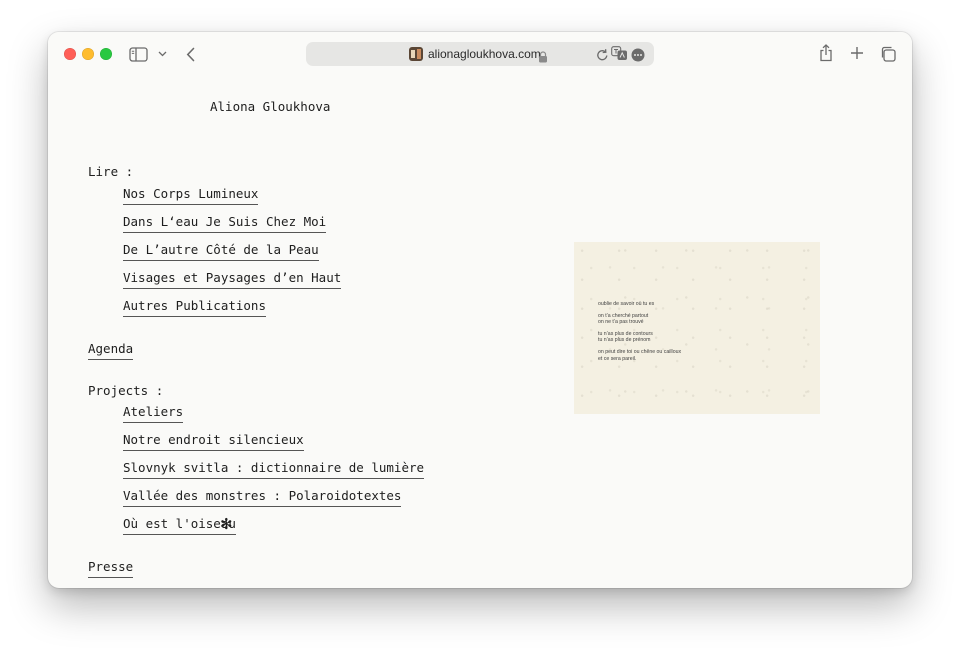 The width and height of the screenshot is (960, 652). Describe the element at coordinates (225, 223) in the screenshot. I see `link-dans-leau: Dans L‘eau Je Suis Chez Moi` at that location.